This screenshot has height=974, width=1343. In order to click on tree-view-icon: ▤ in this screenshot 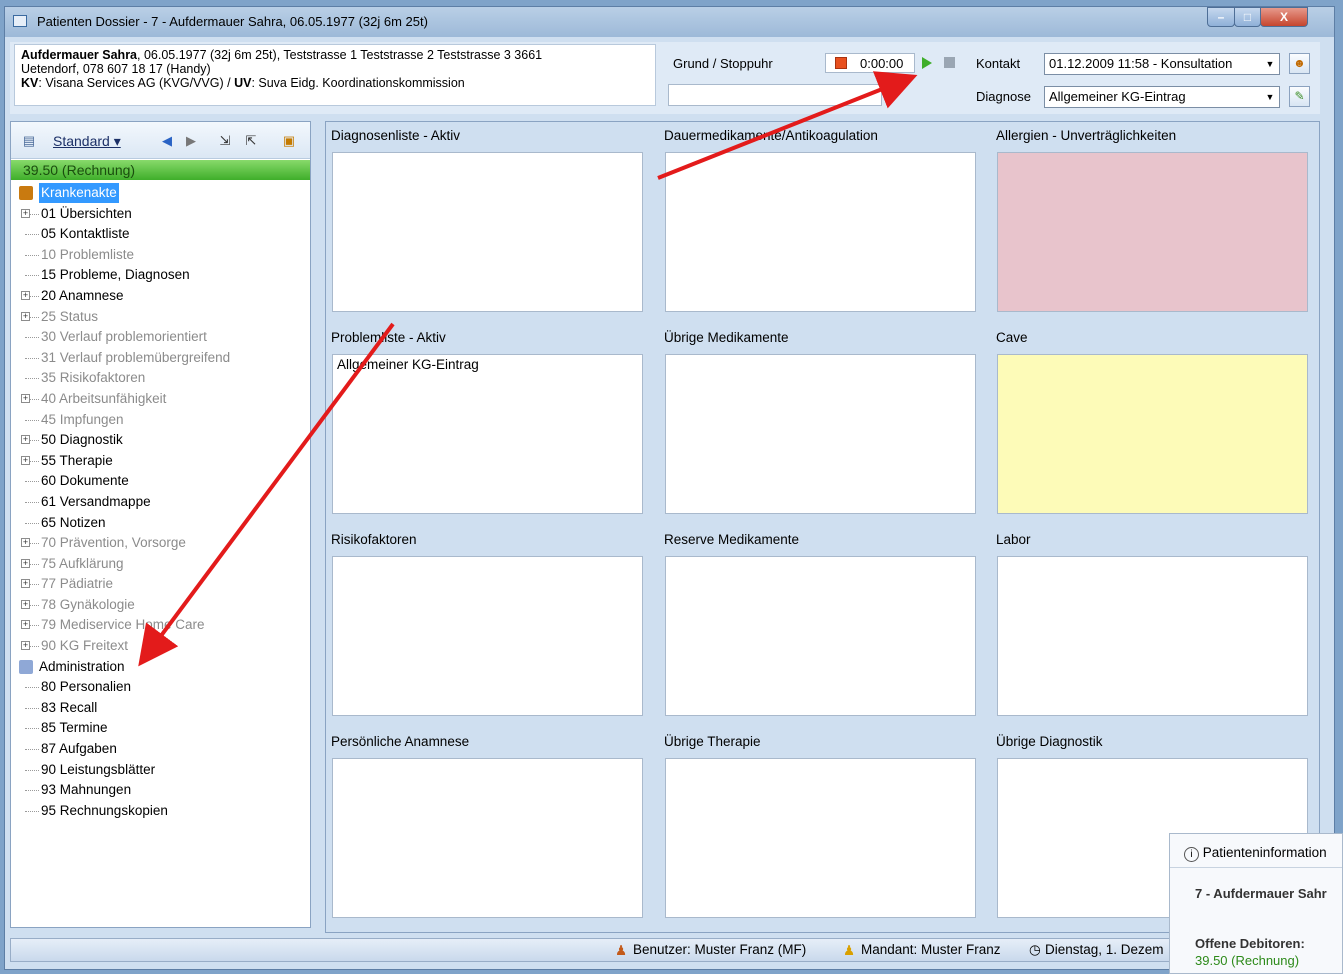, I will do `click(29, 141)`.